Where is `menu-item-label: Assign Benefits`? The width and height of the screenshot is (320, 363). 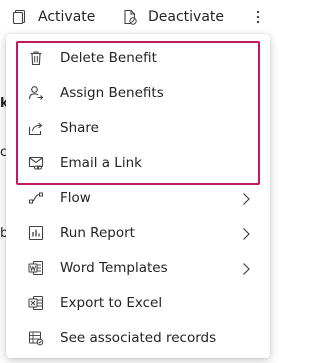
menu-item-label: Assign Benefits is located at coordinates (112, 93).